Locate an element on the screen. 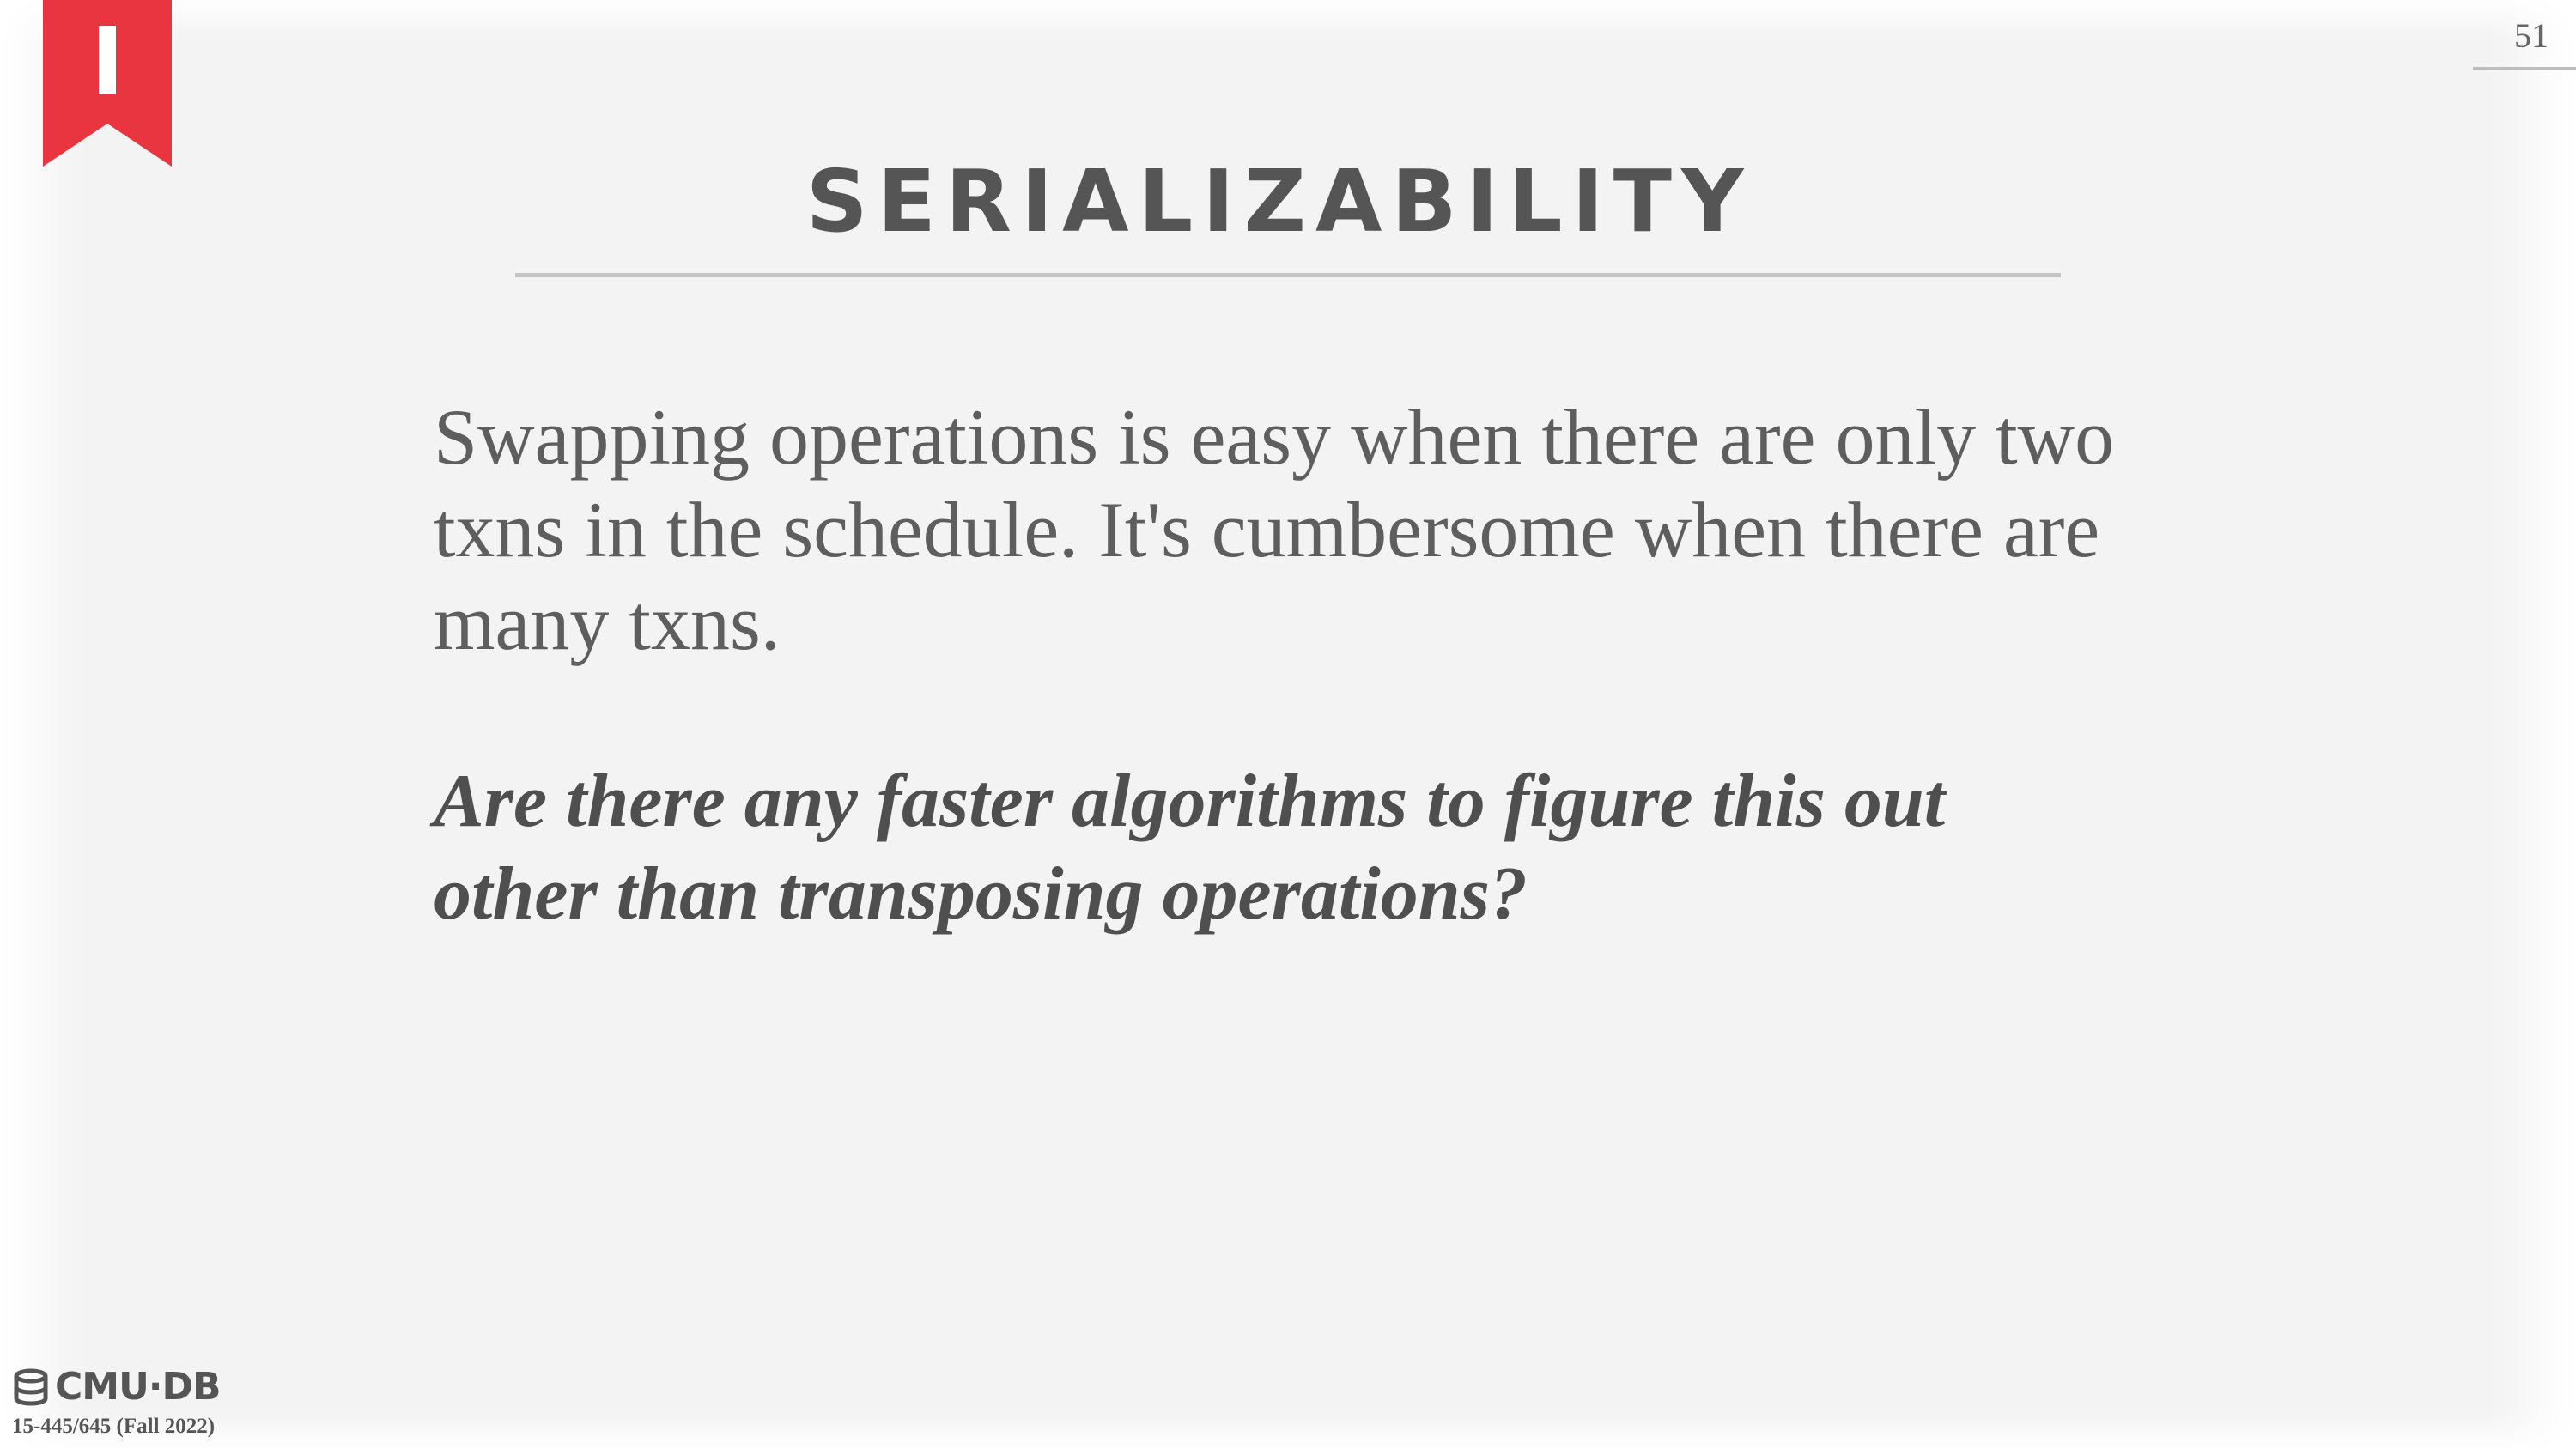 The width and height of the screenshot is (2576, 1449). logo-text: CMU·DB is located at coordinates (138, 1387).